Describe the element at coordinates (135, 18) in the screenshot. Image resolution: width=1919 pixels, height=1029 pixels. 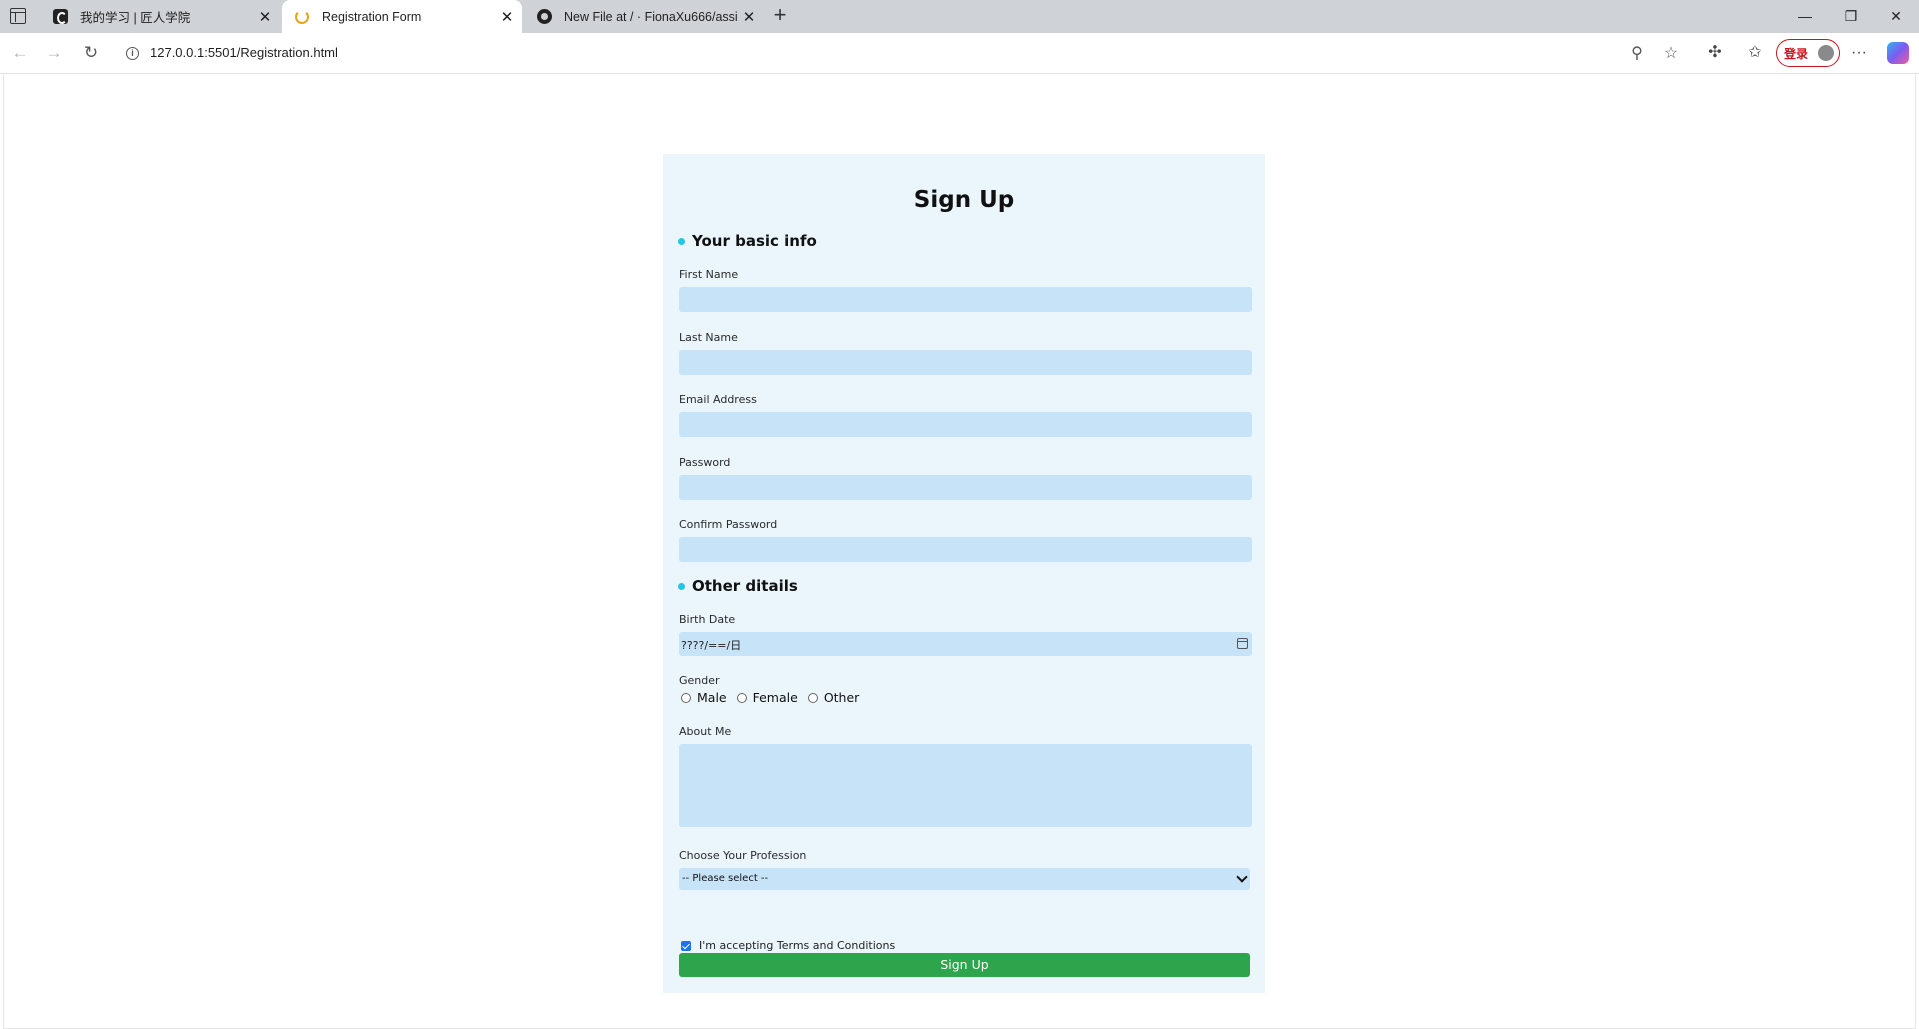
I see `tab-title: 我的学习 | 匠人学院` at that location.